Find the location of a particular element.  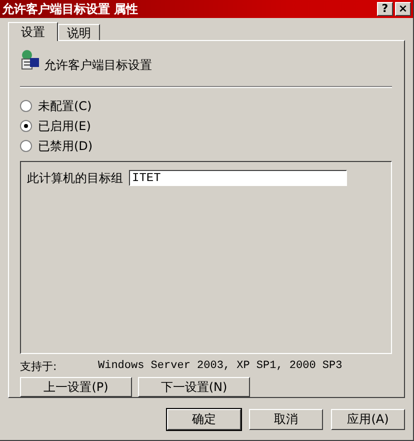

target-group-field: ITET is located at coordinates (238, 178).